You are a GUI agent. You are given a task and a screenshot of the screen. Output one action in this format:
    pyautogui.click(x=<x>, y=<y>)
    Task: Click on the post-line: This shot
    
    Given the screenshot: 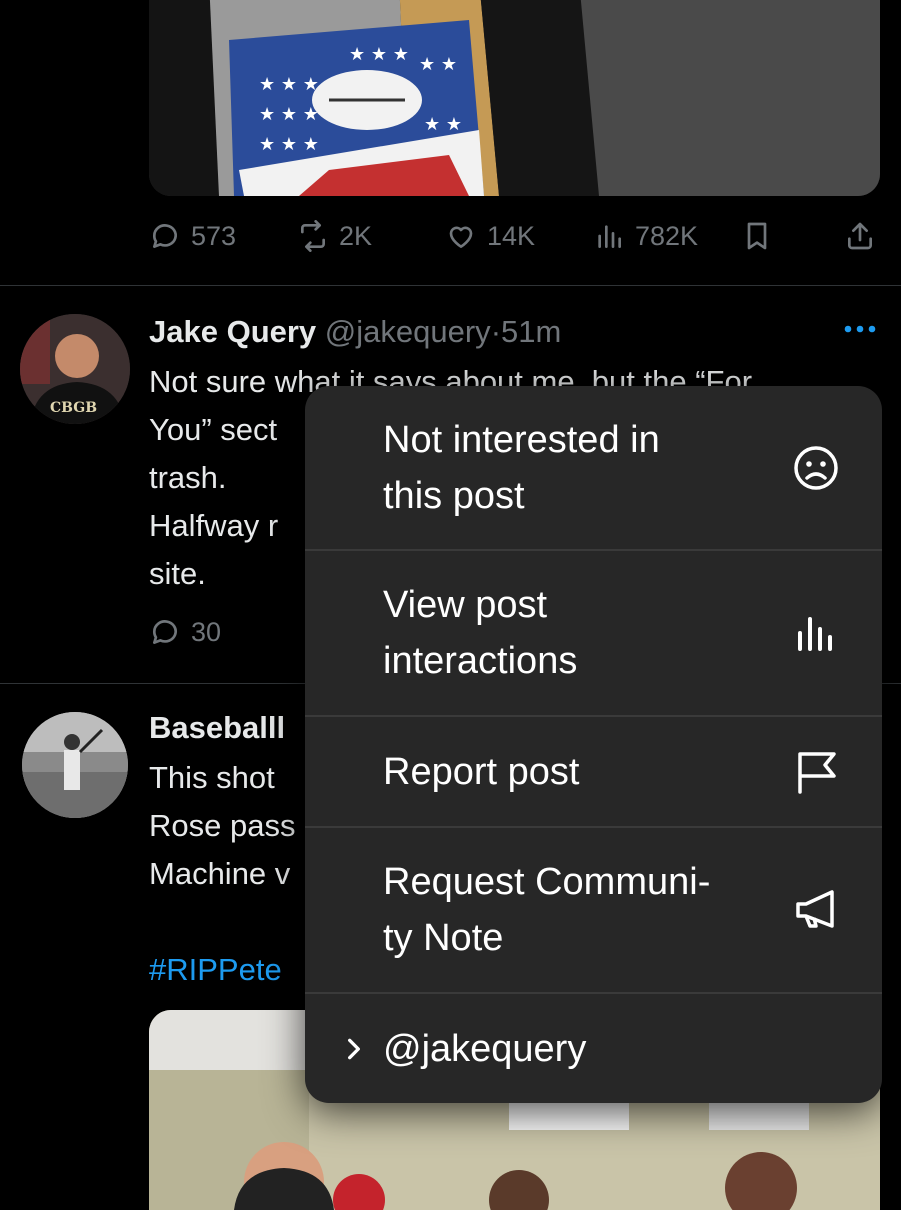 What is the action you would take?
    pyautogui.click(x=212, y=777)
    